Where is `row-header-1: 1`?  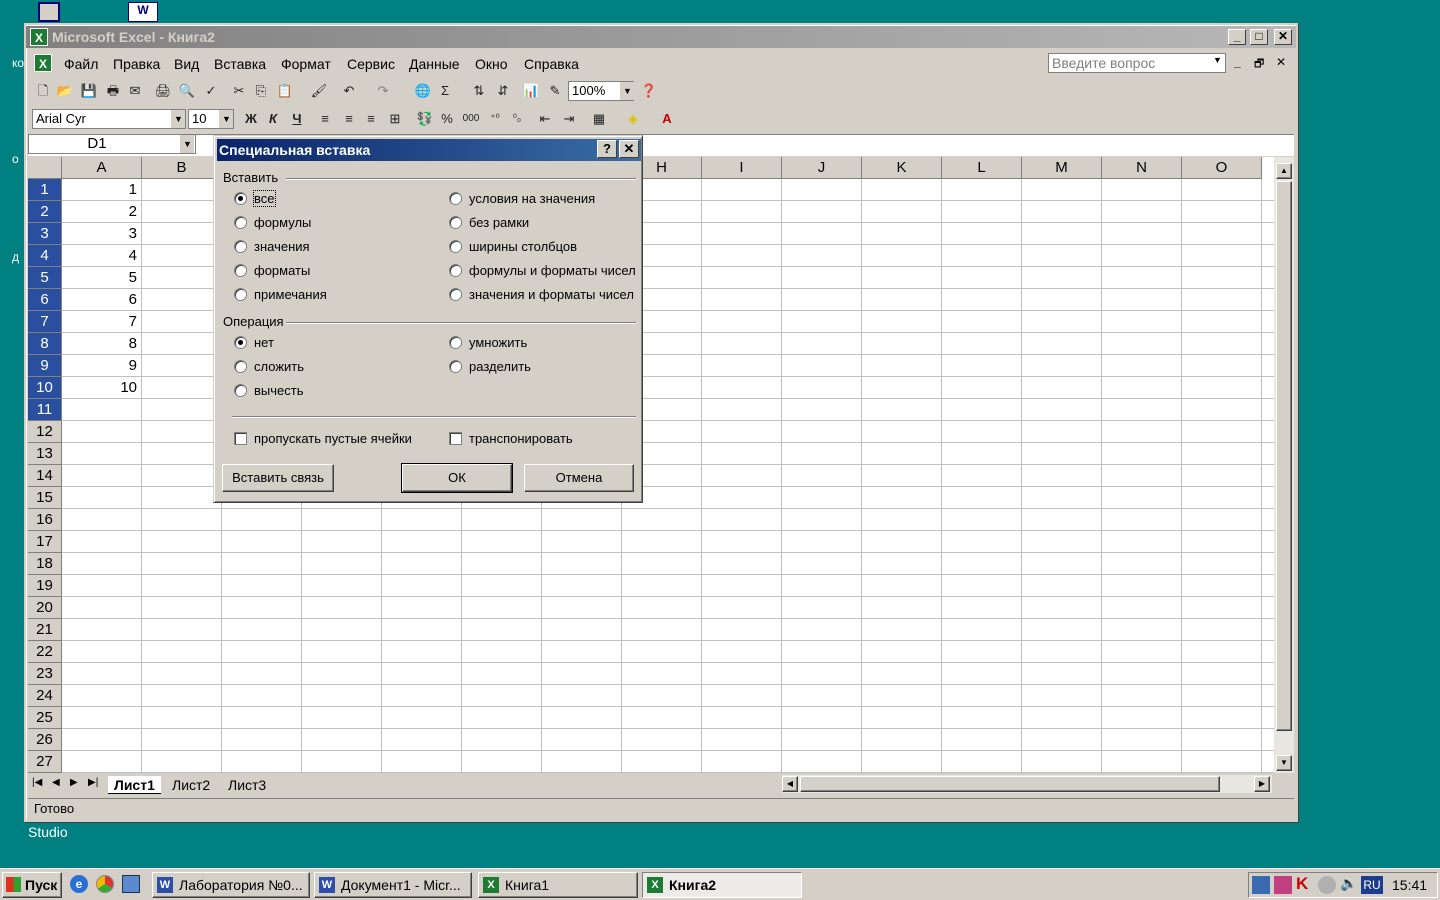 row-header-1: 1 is located at coordinates (45, 190).